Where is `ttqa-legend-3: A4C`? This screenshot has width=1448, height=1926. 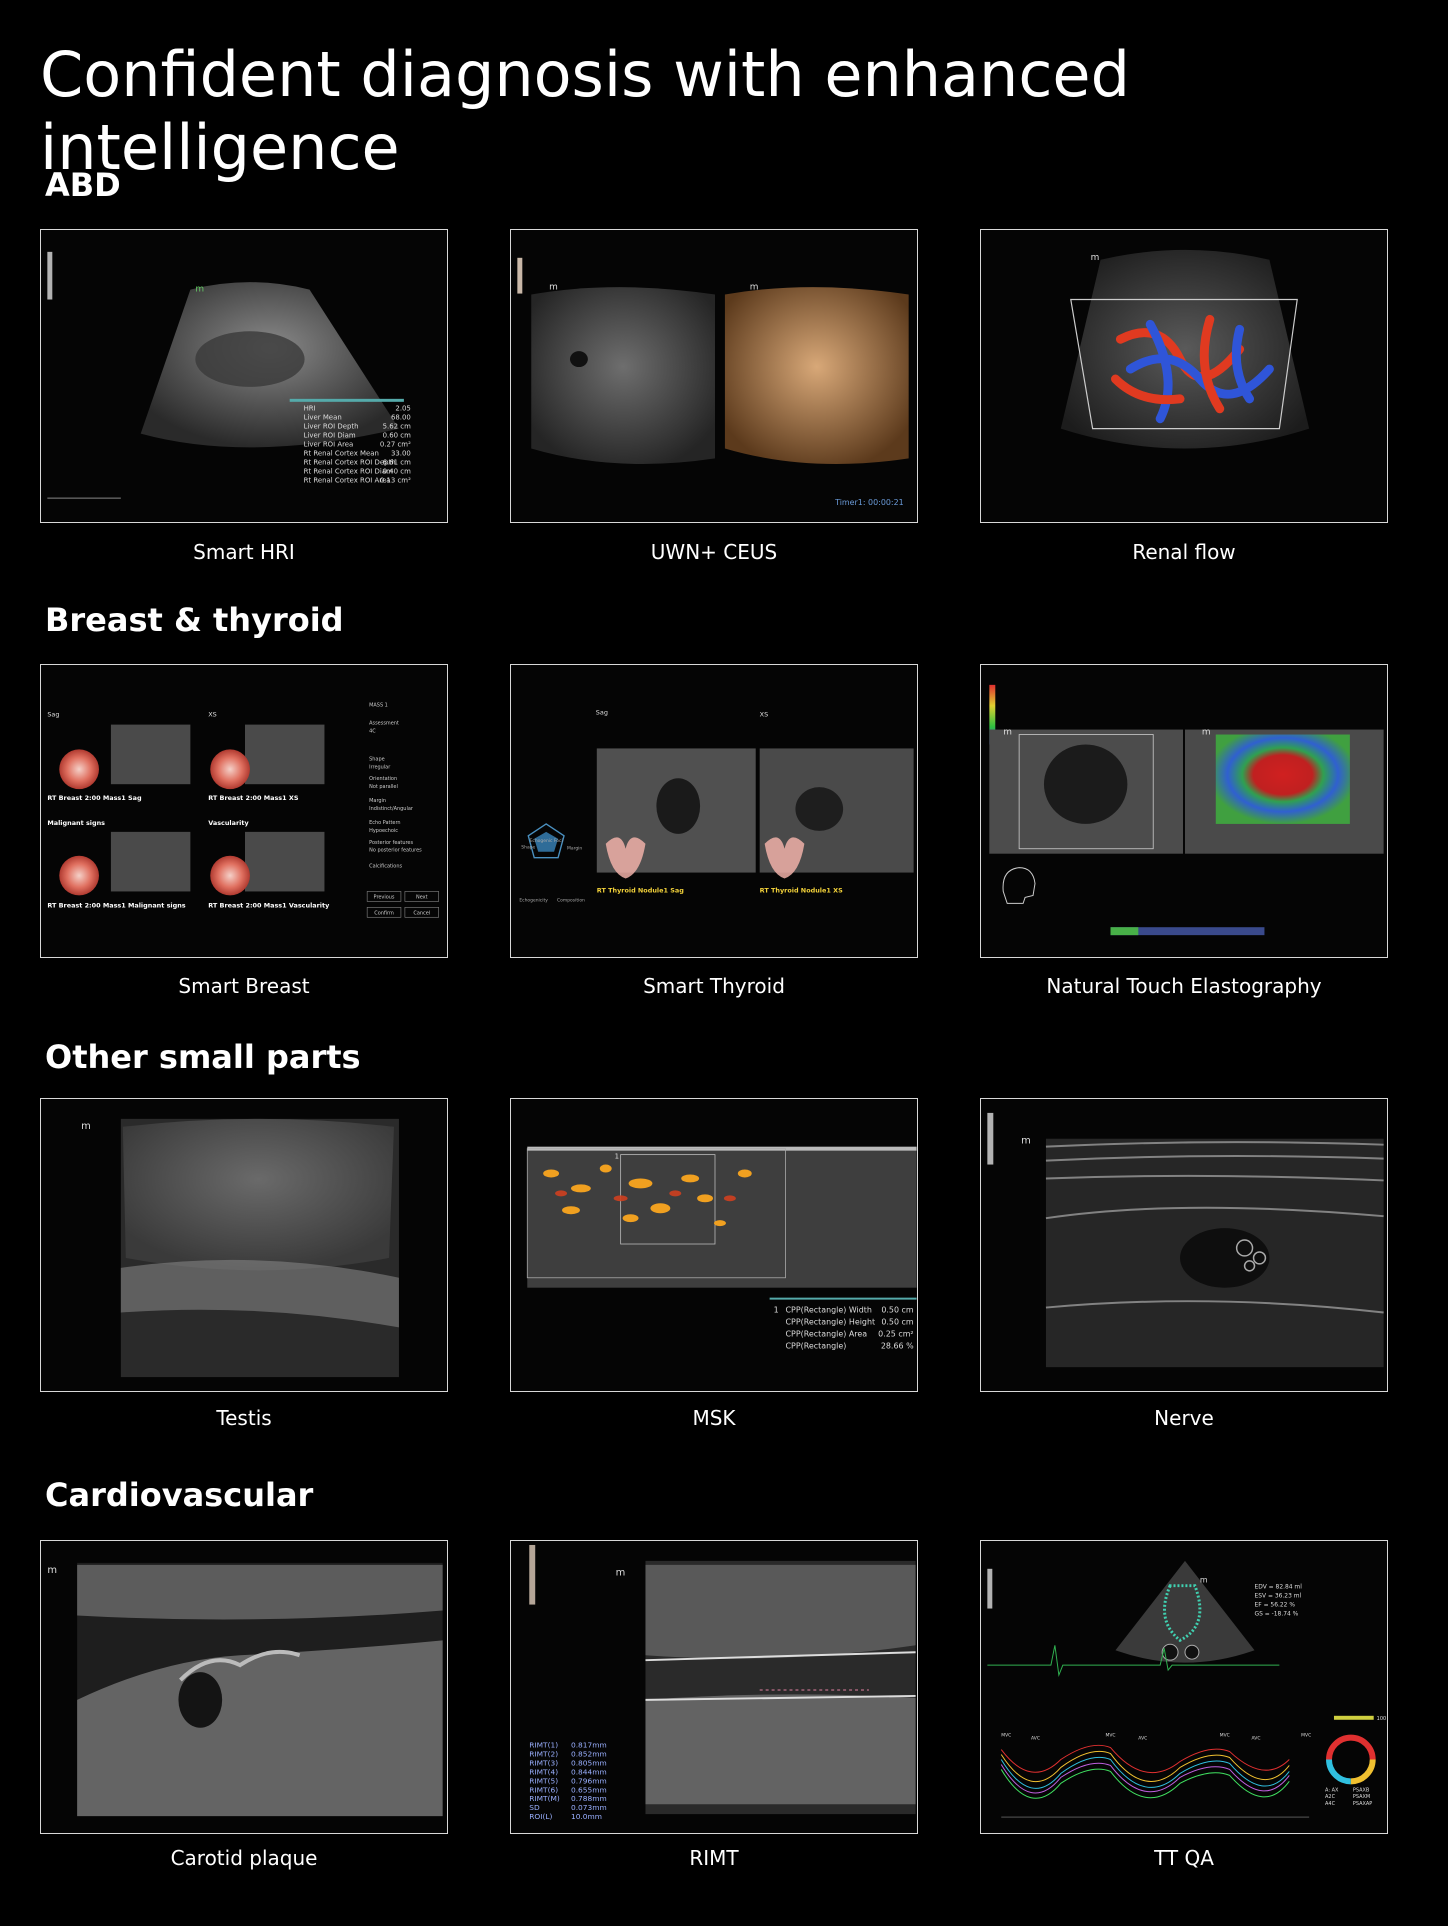
ttqa-legend-3: A4C is located at coordinates (1330, 1804).